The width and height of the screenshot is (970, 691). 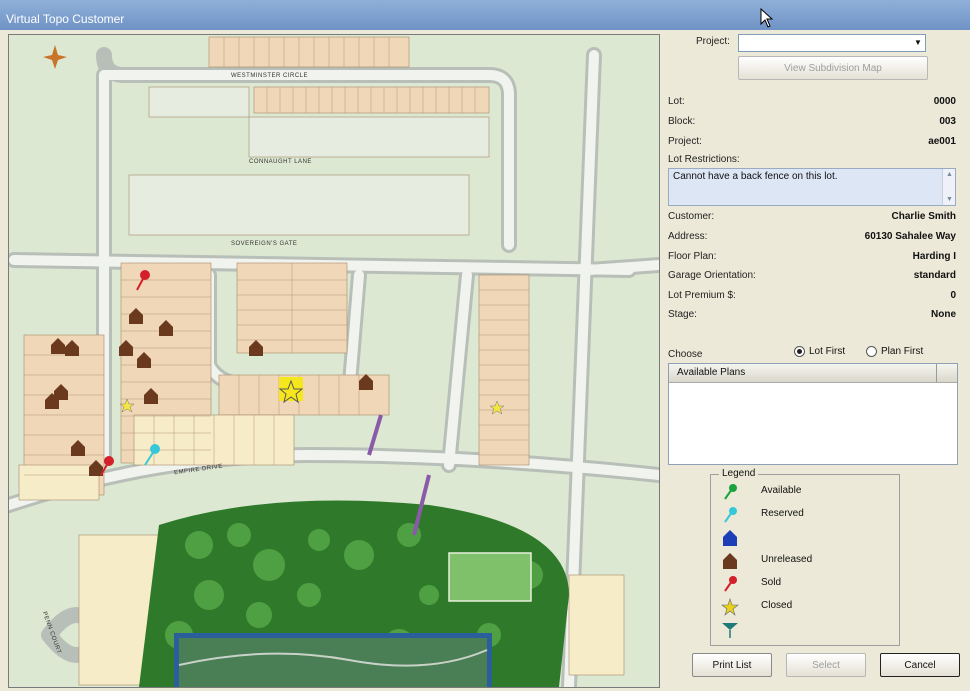 I want to click on legend-label-unreleased: Unreleased, so click(x=787, y=559).